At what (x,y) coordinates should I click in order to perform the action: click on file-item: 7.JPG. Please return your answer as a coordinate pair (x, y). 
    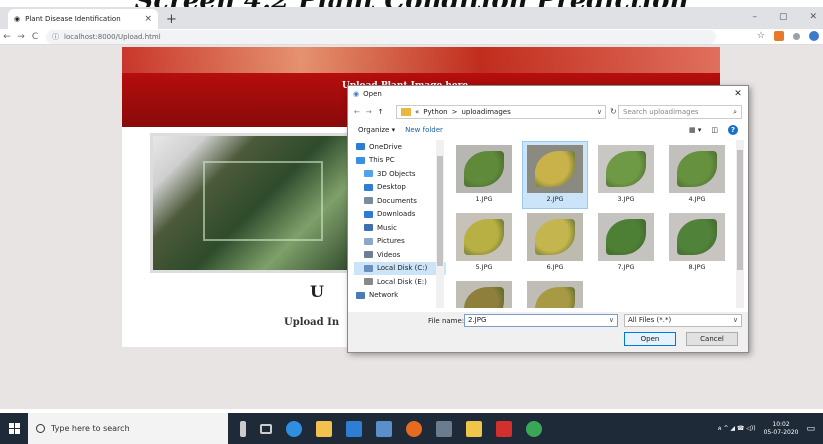
    Looking at the image, I should click on (626, 243).